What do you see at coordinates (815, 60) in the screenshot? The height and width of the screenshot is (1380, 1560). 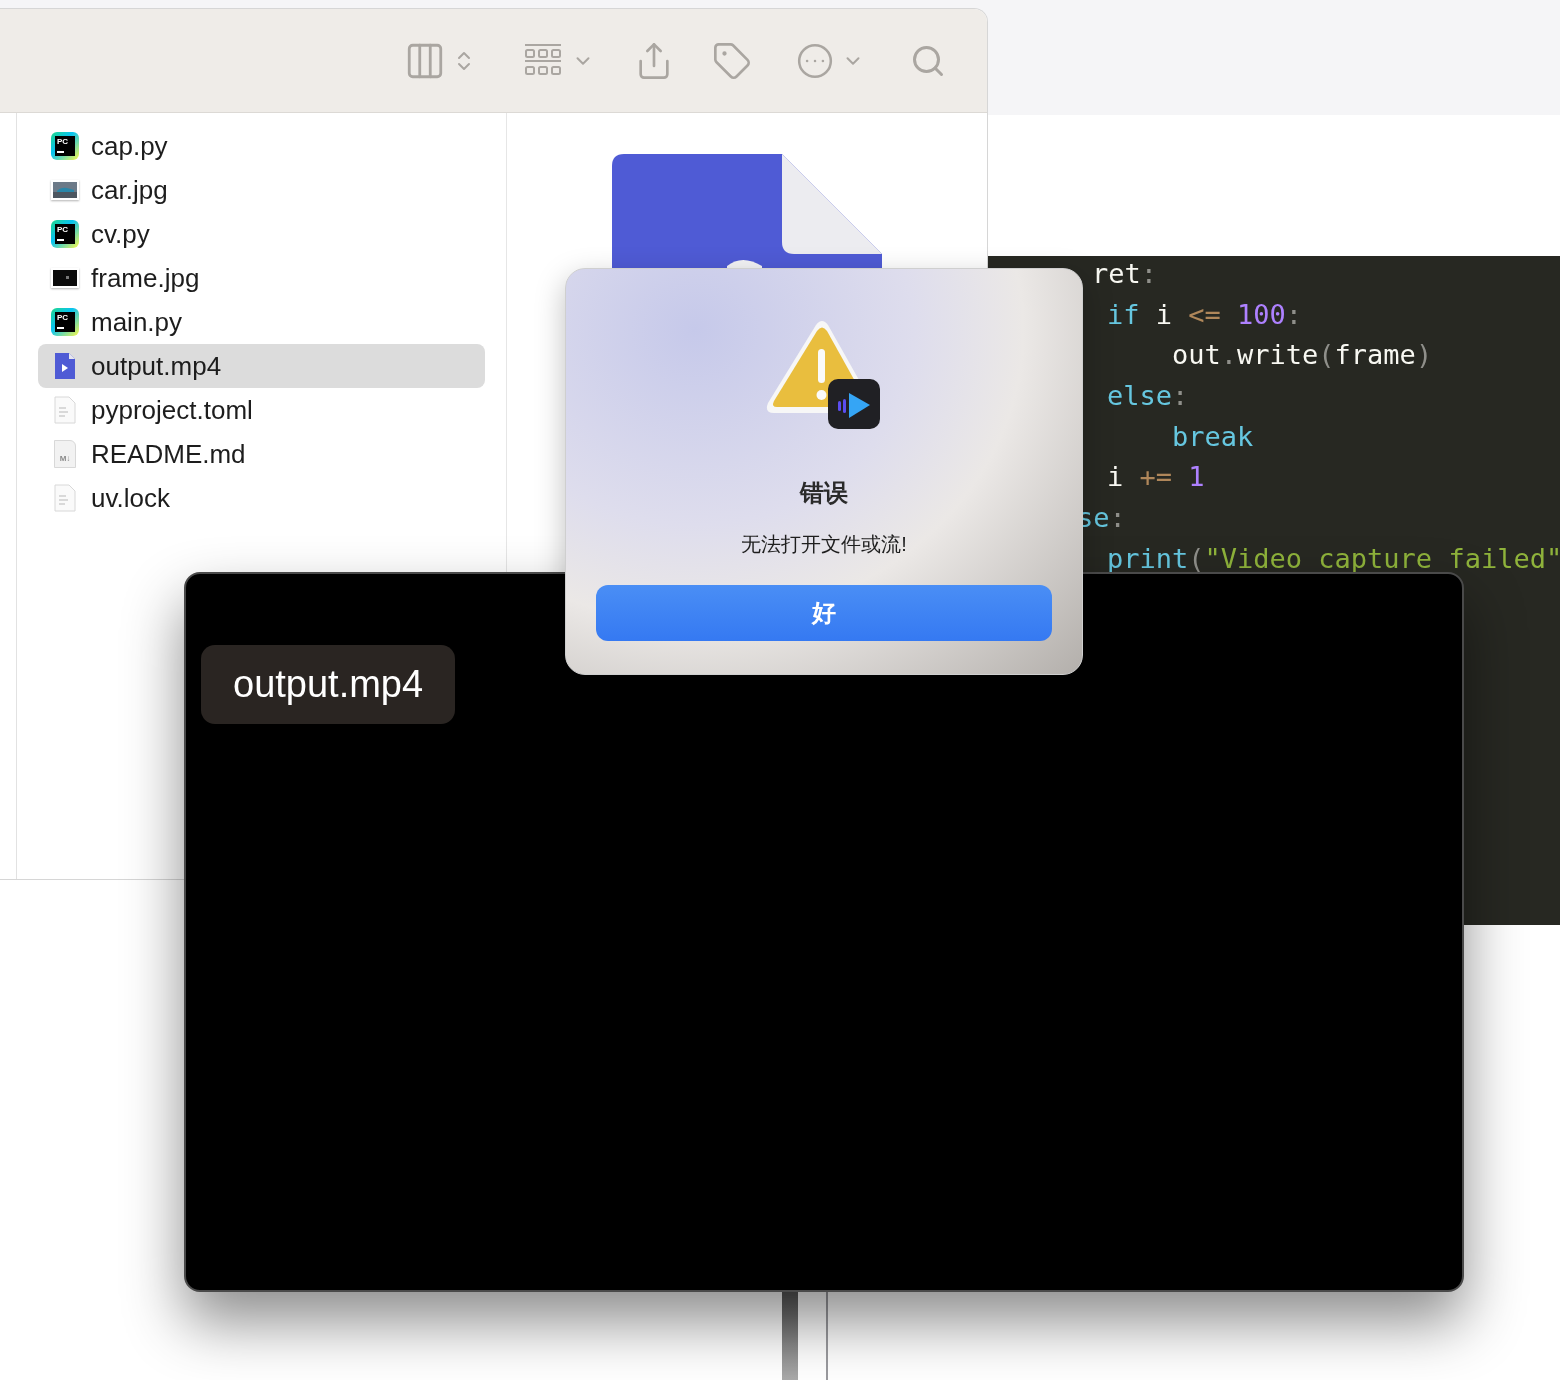 I see `more-icon` at bounding box center [815, 60].